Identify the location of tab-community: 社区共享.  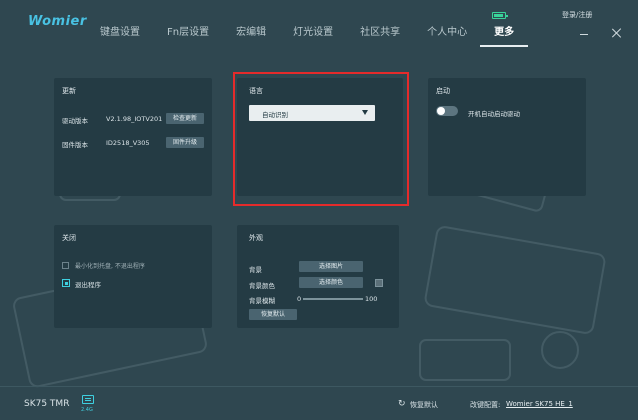
(380, 33).